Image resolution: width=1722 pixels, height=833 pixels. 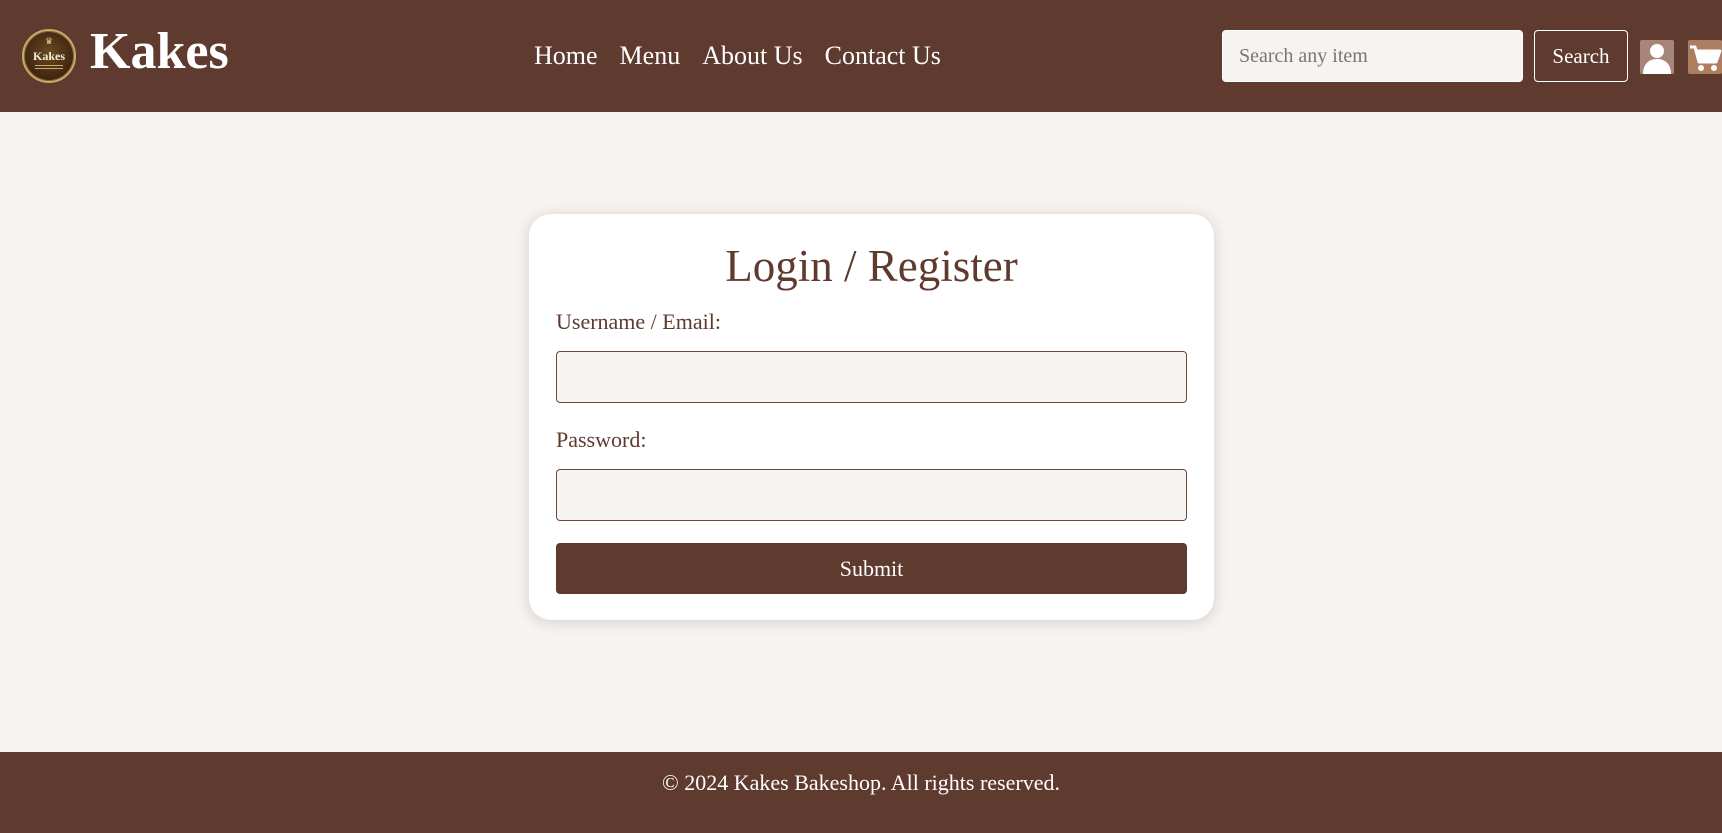 I want to click on nav-about-us-link: About Us, so click(x=752, y=56).